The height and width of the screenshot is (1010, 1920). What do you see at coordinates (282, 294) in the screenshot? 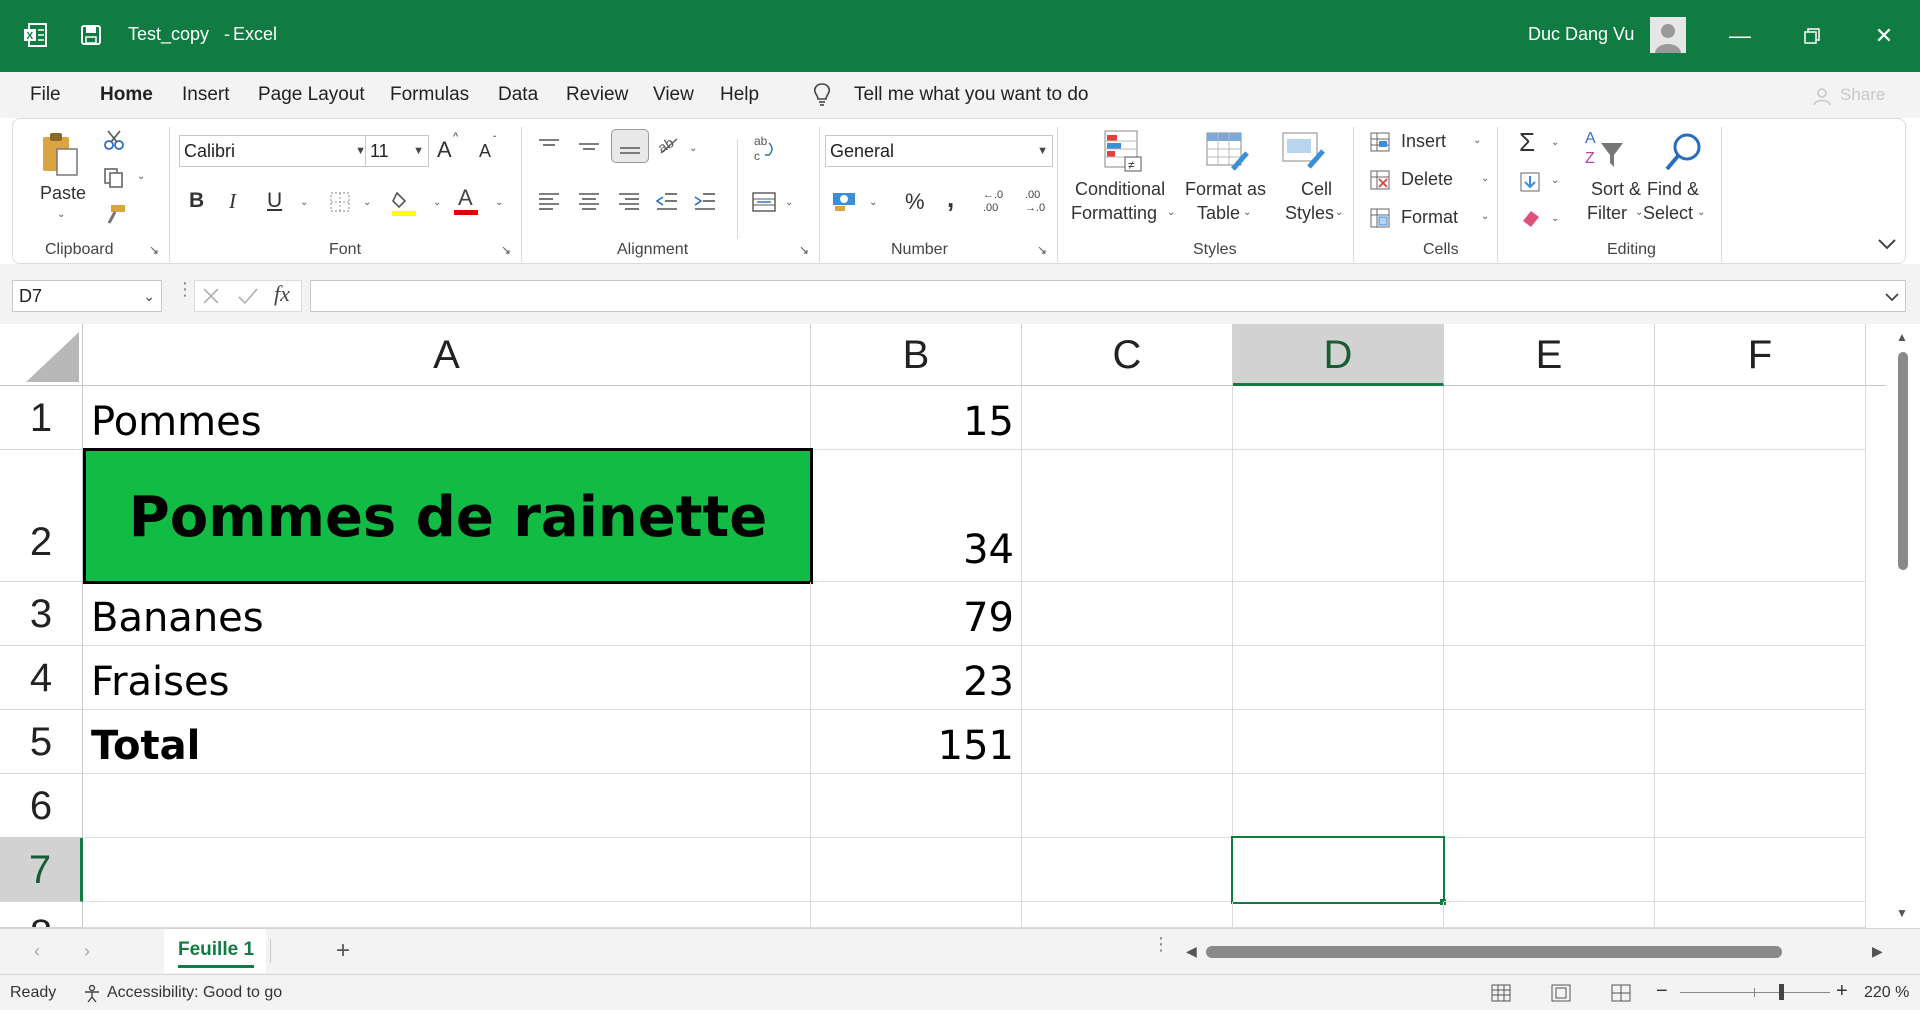
I see `insert-function-button: fx` at bounding box center [282, 294].